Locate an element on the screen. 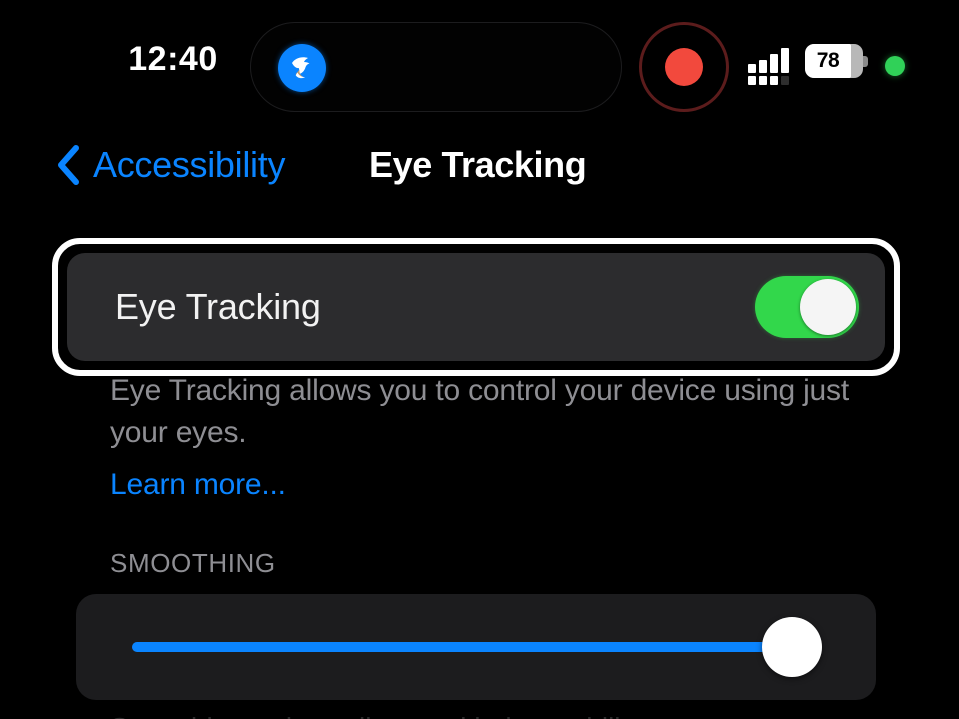 The width and height of the screenshot is (959, 719). cellular-signal-bars-icon is located at coordinates (772, 66).